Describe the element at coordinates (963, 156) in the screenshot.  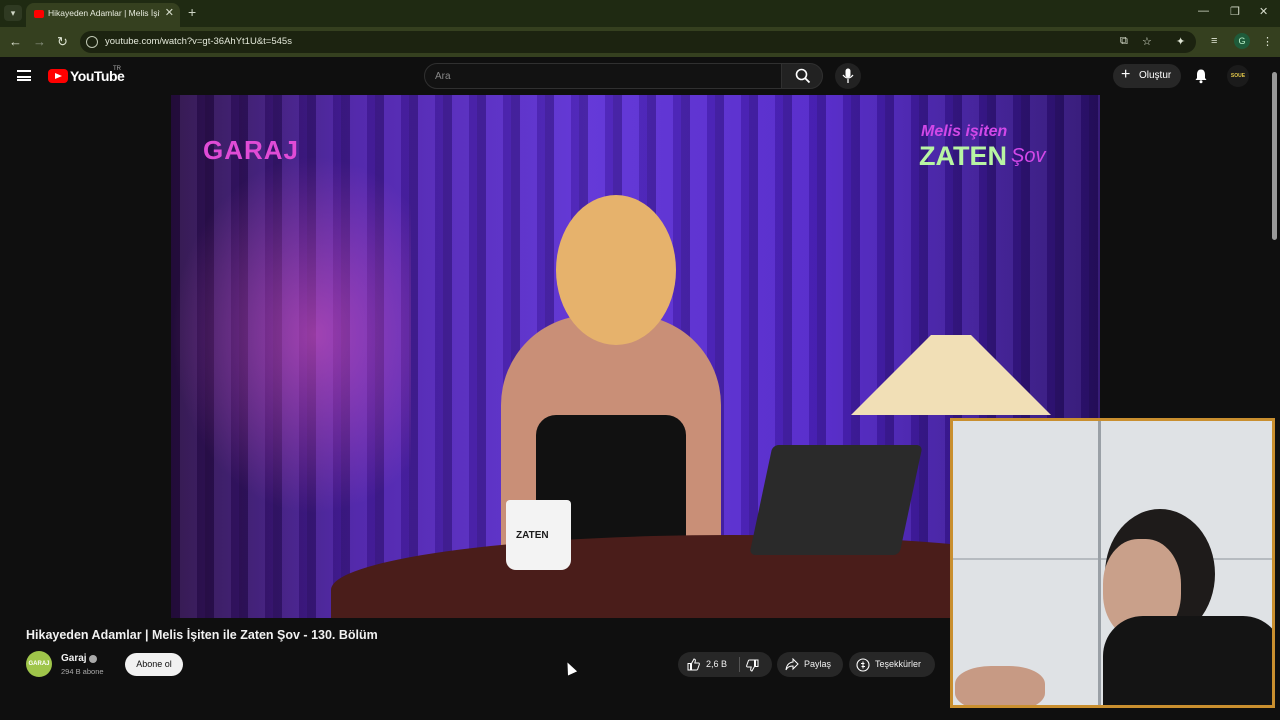
I see `show-logo-line2: ZATEN` at that location.